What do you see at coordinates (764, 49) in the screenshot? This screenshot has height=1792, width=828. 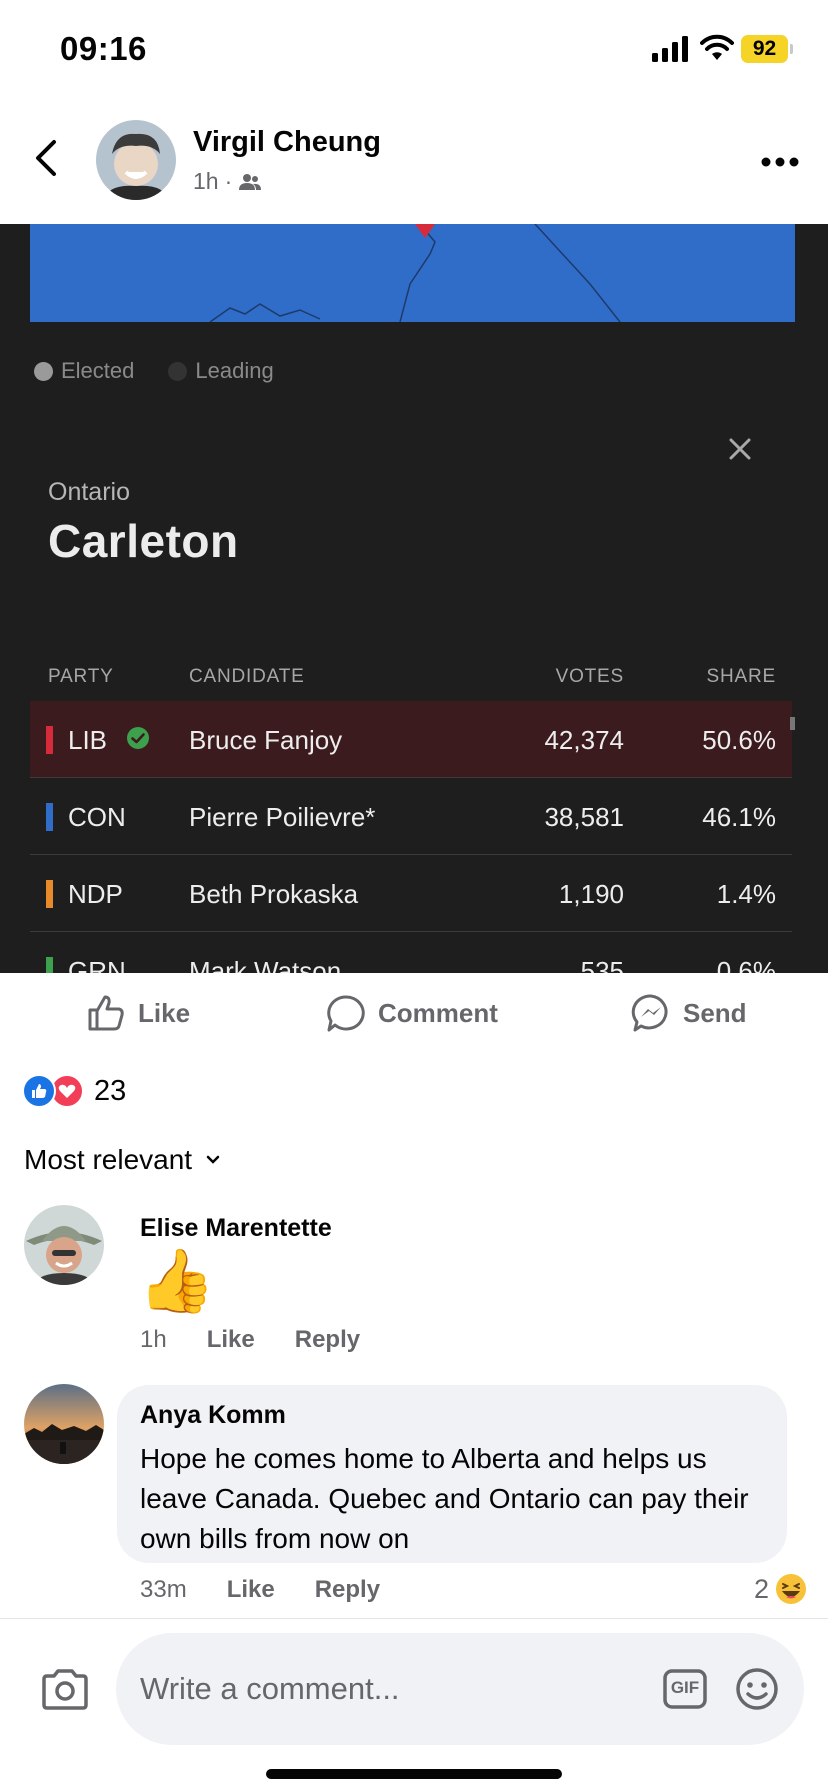 I see `battery-level: 92` at bounding box center [764, 49].